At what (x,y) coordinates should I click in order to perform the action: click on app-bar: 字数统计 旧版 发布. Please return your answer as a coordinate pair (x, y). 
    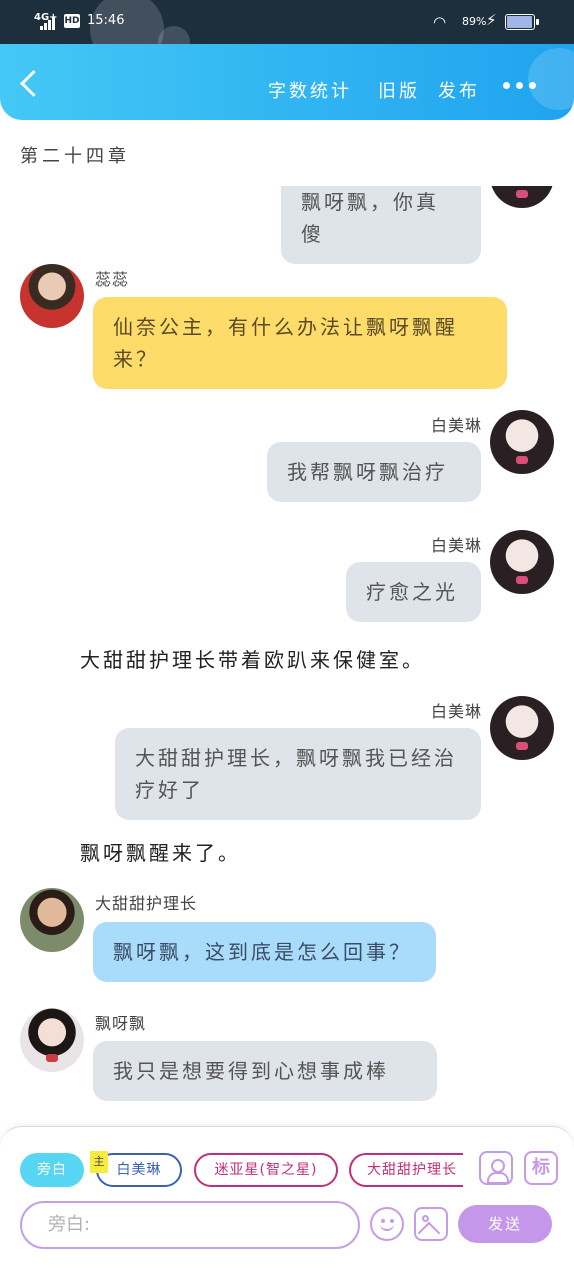
    Looking at the image, I should click on (287, 82).